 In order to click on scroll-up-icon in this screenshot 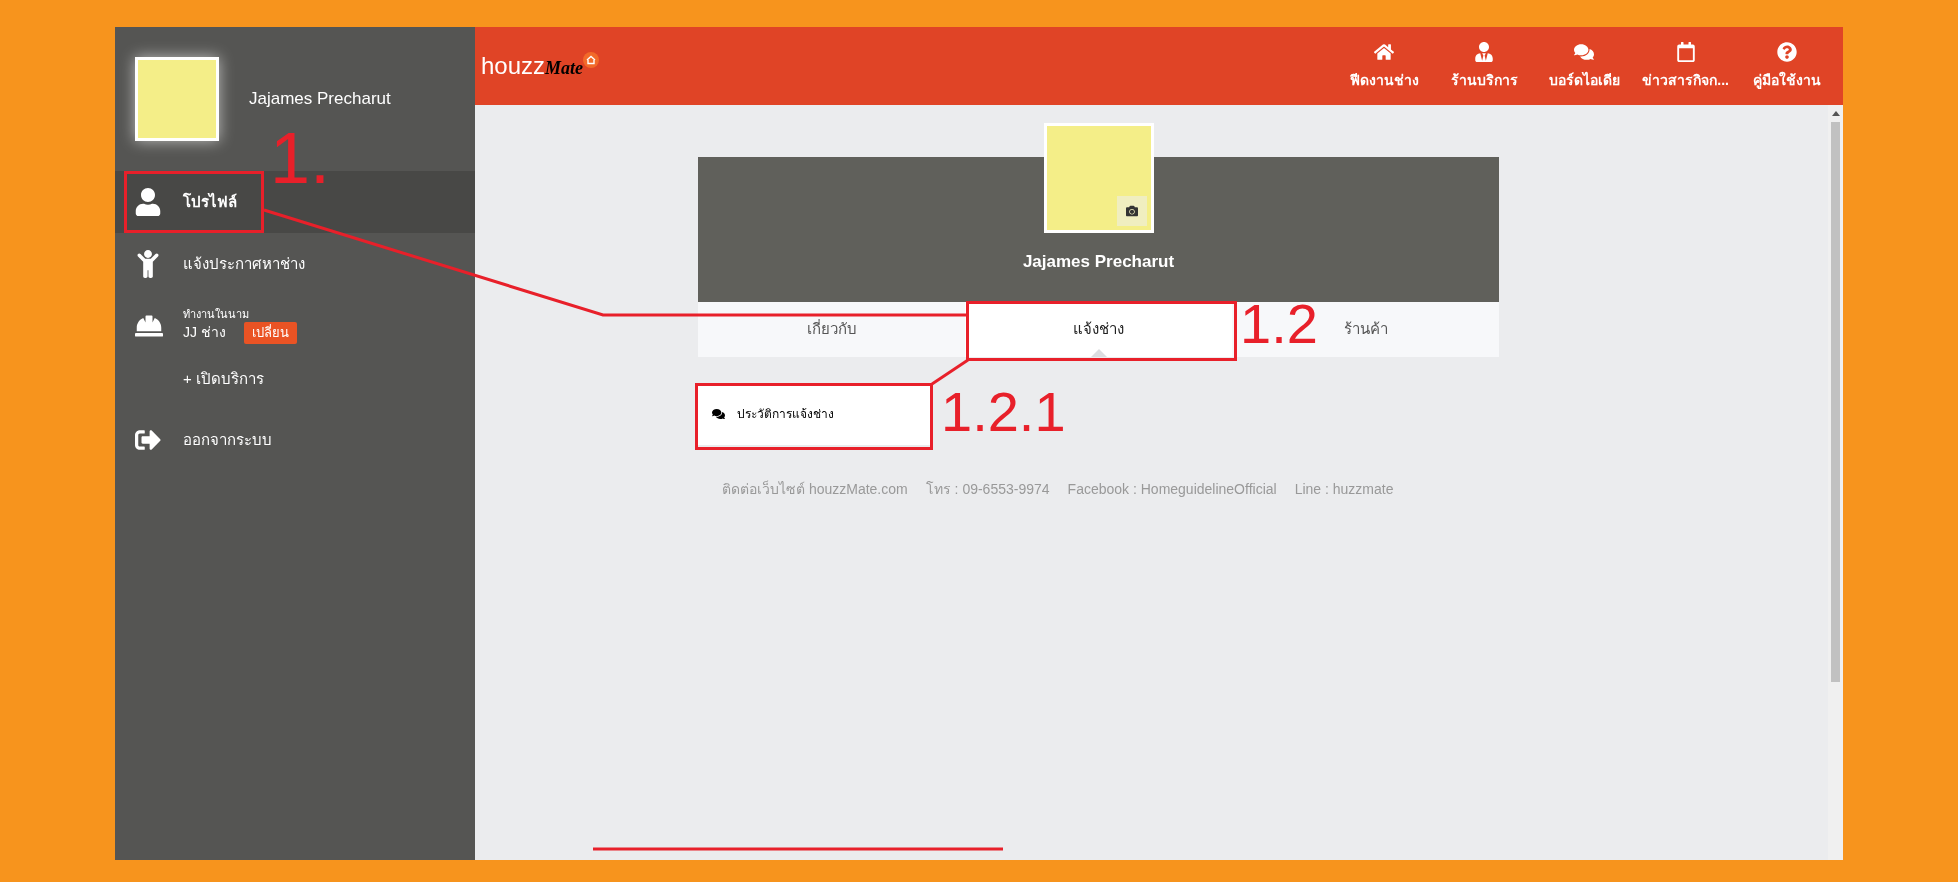, I will do `click(1835, 113)`.